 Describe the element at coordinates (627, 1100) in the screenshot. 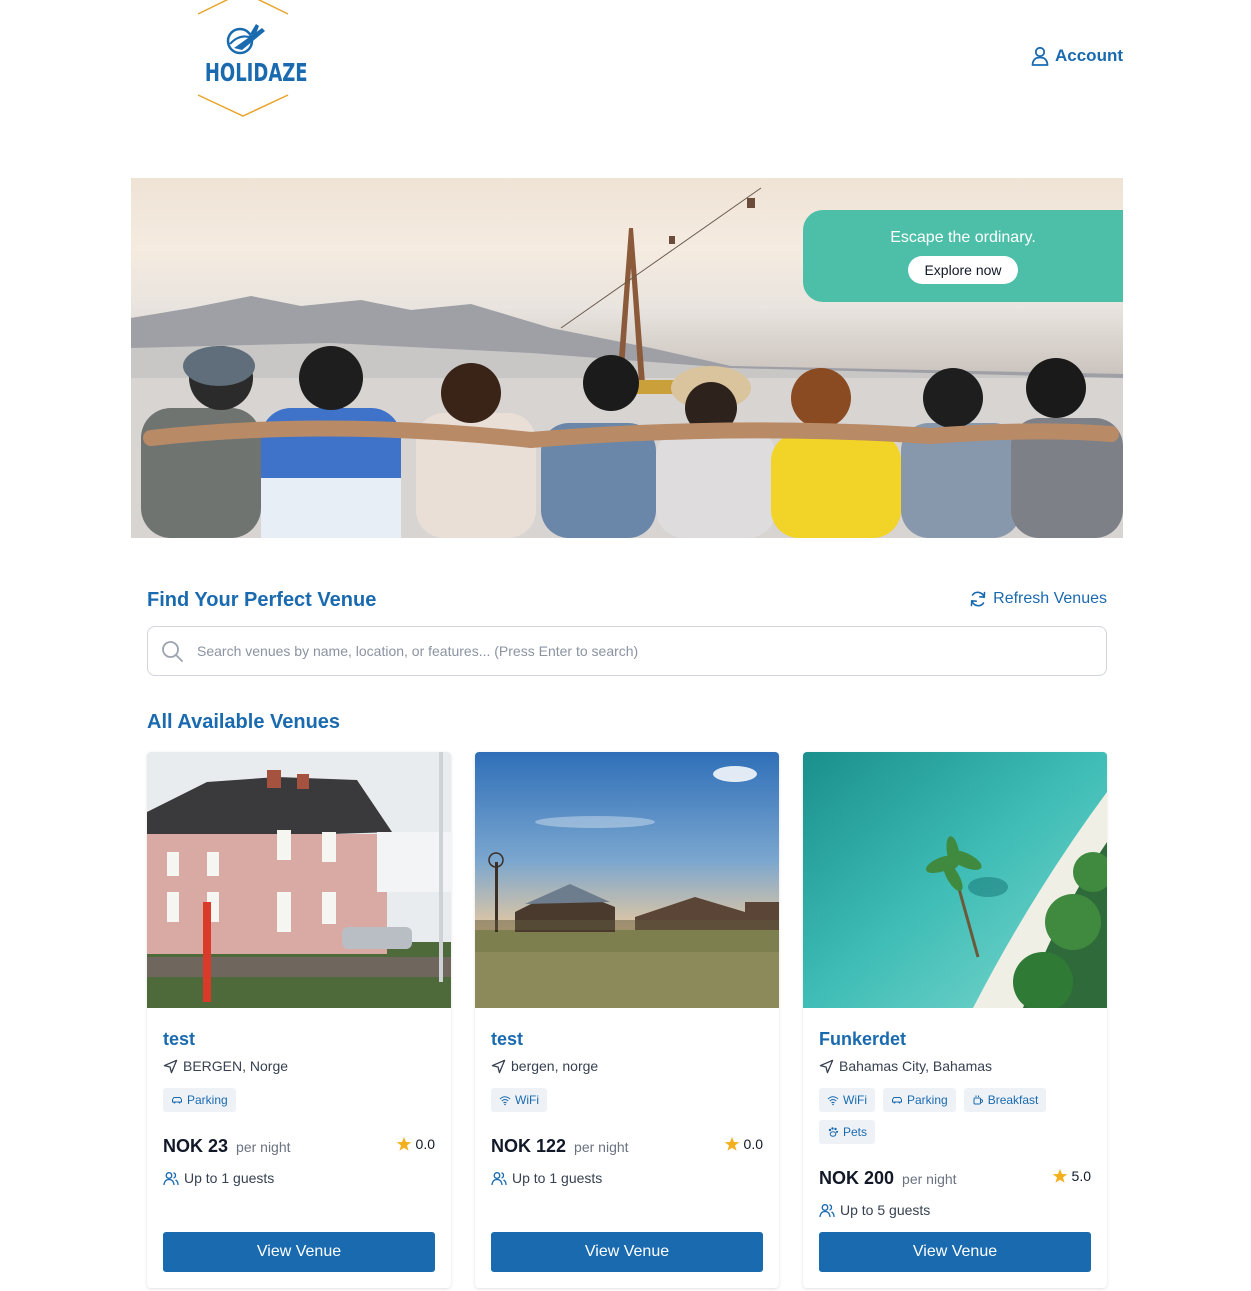

I see `amenity-tags: WiFi` at that location.